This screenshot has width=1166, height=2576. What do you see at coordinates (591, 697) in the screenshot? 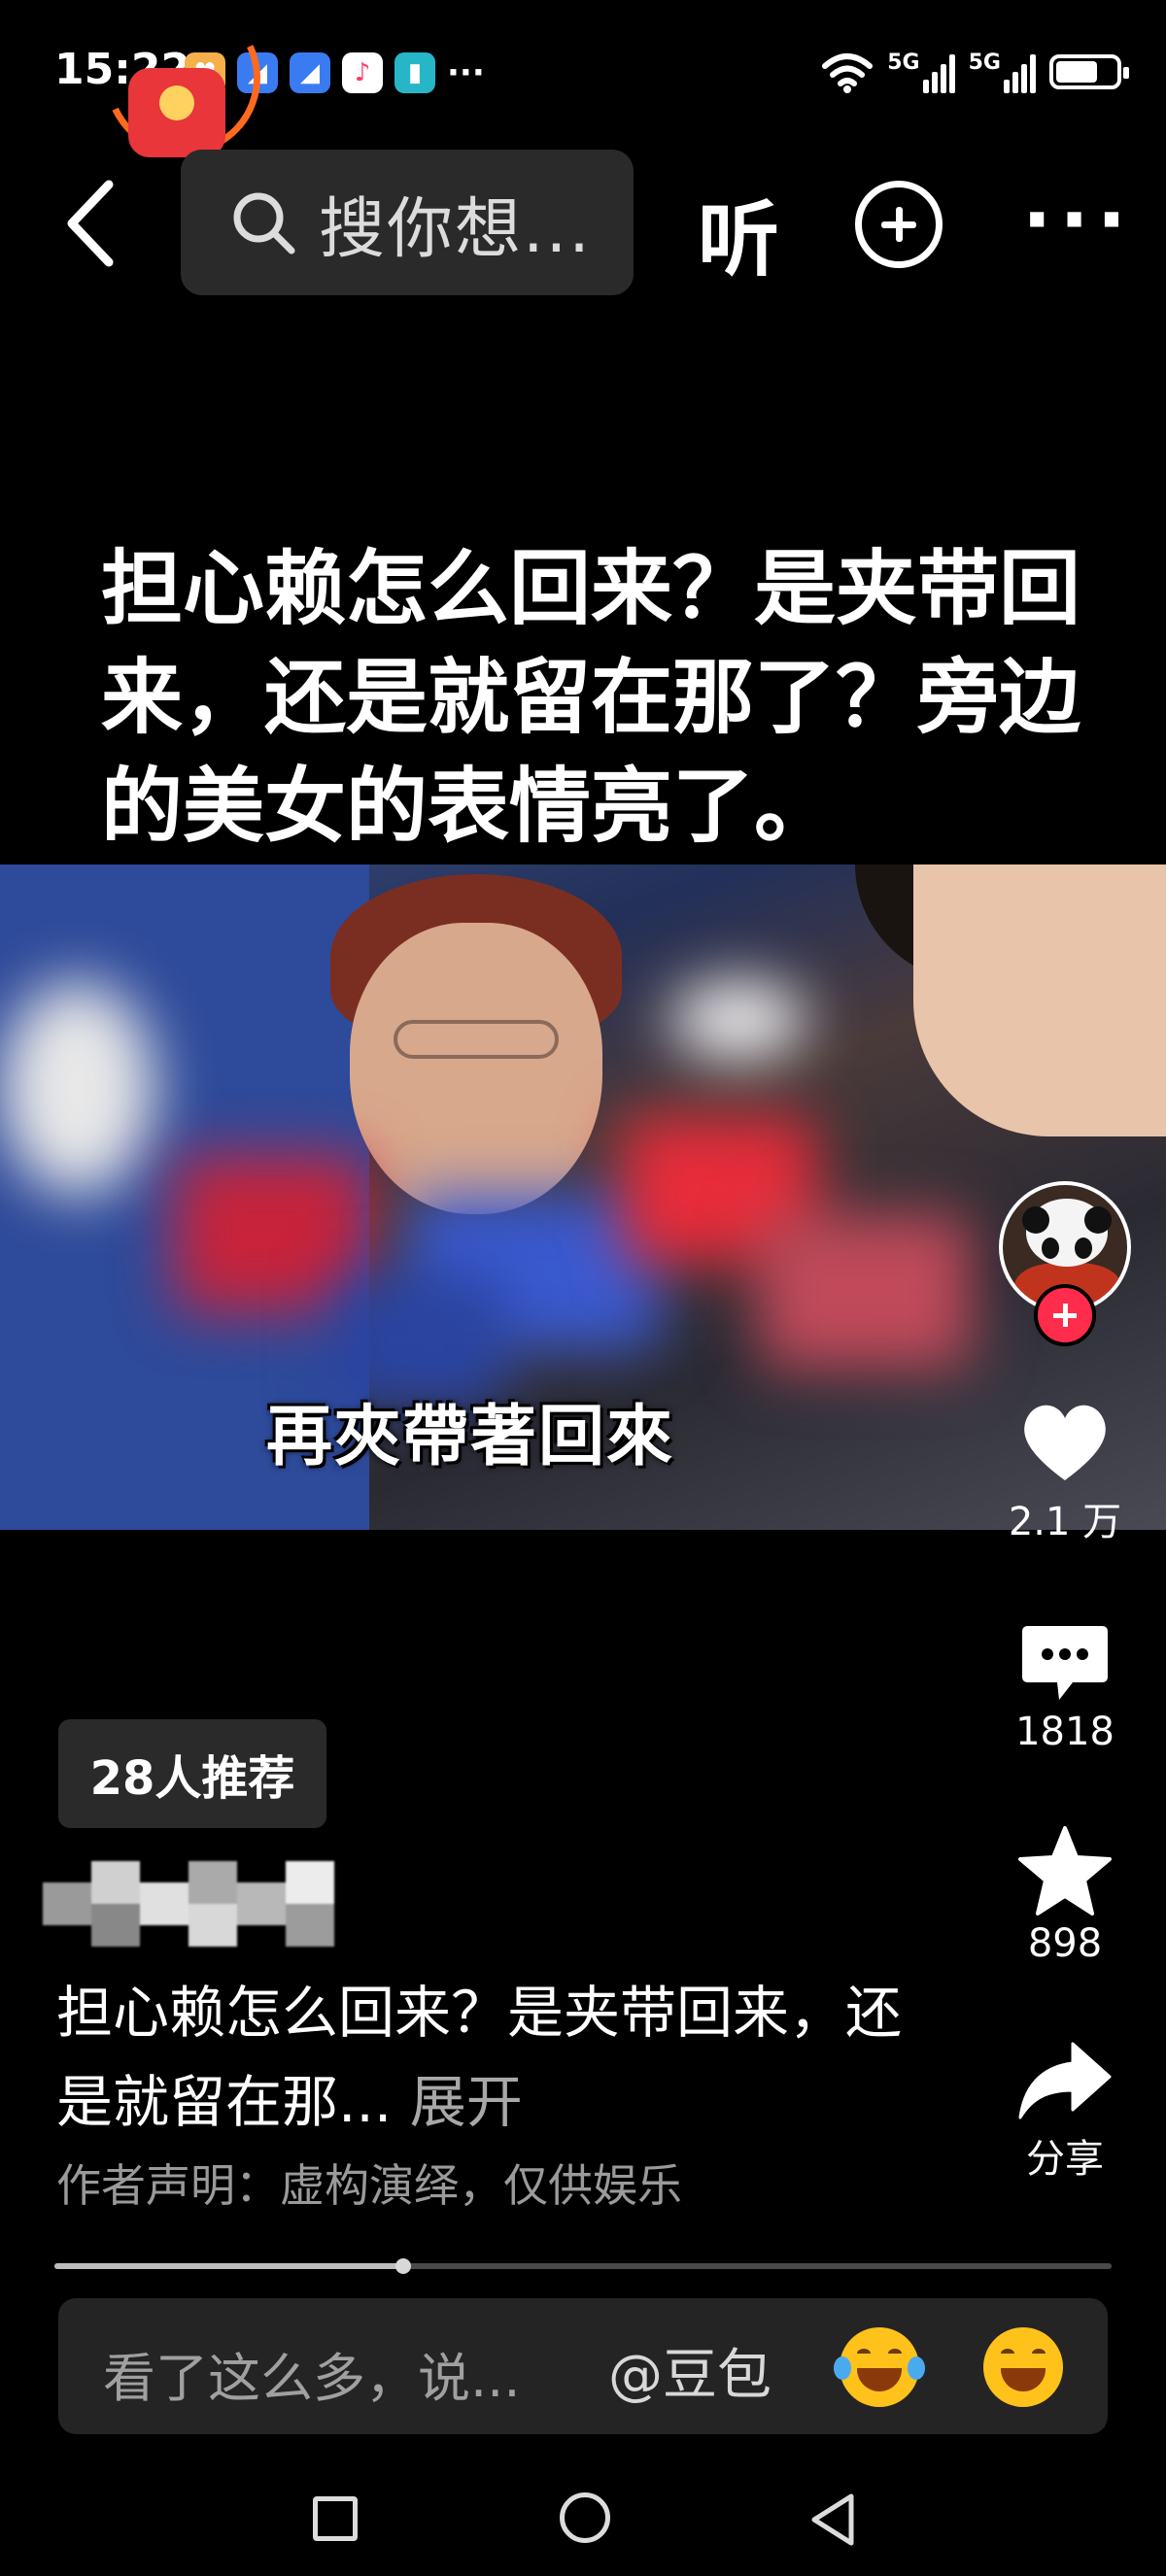
I see `video-caption-text: 担心赖怎么回来？是夹带回来，还是就留在那了？旁边的美女的表情亮了。` at bounding box center [591, 697].